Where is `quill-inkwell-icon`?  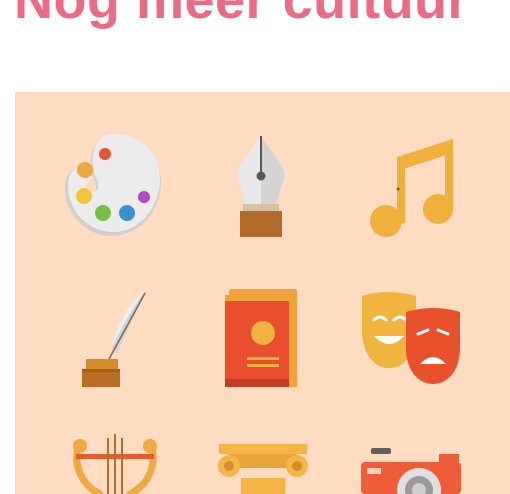
quill-inkwell-icon is located at coordinates (114, 338).